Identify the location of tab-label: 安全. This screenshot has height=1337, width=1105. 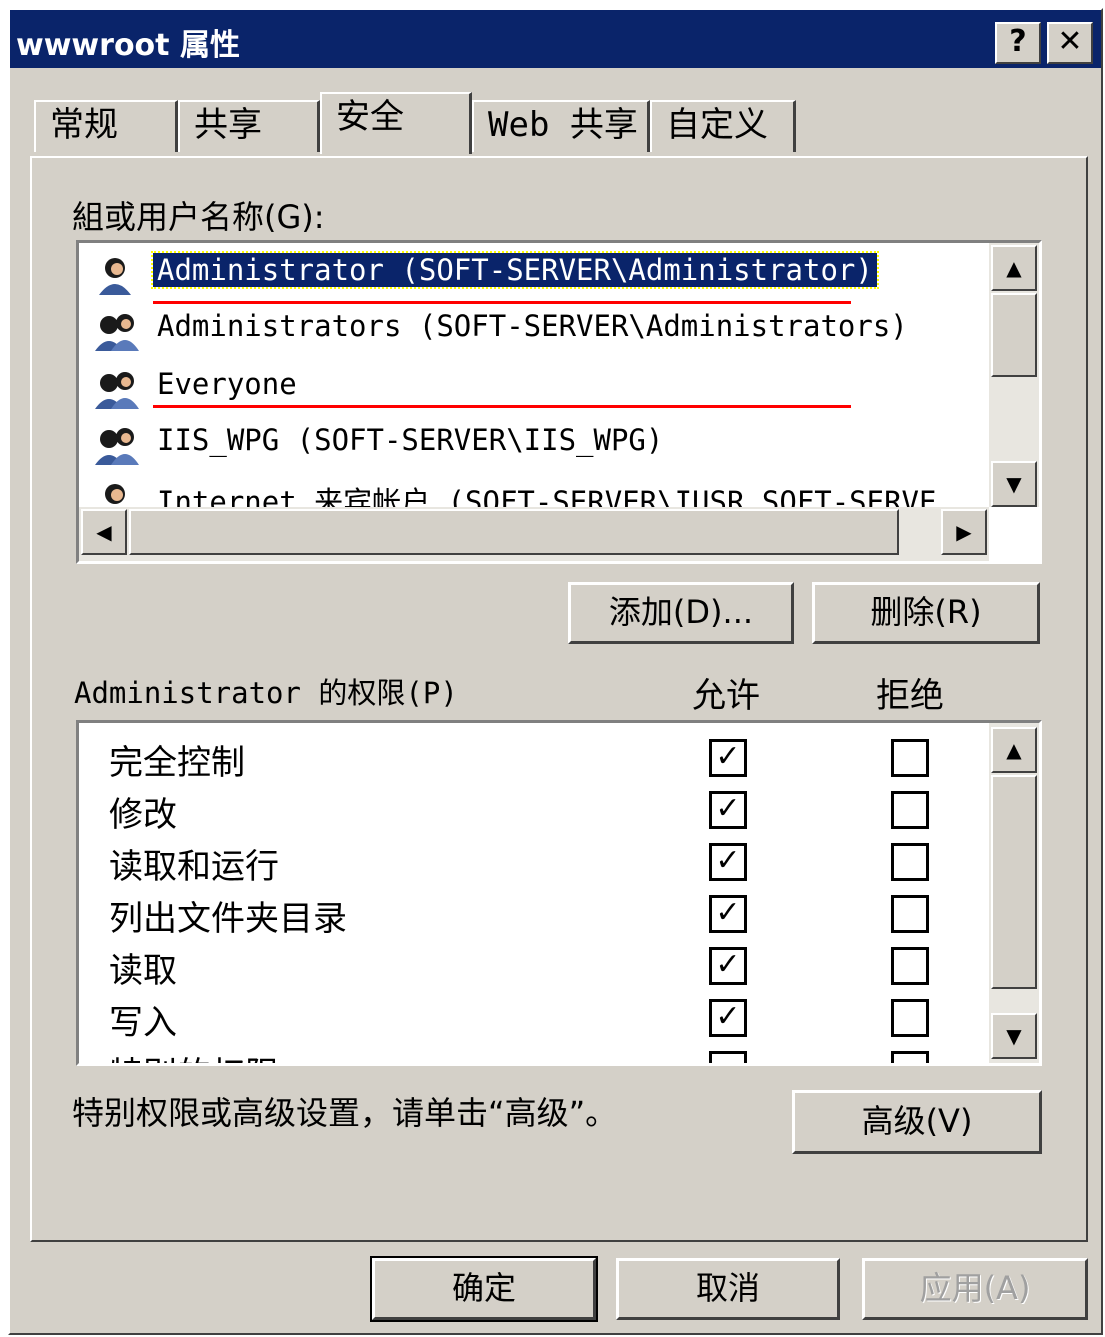
(370, 117).